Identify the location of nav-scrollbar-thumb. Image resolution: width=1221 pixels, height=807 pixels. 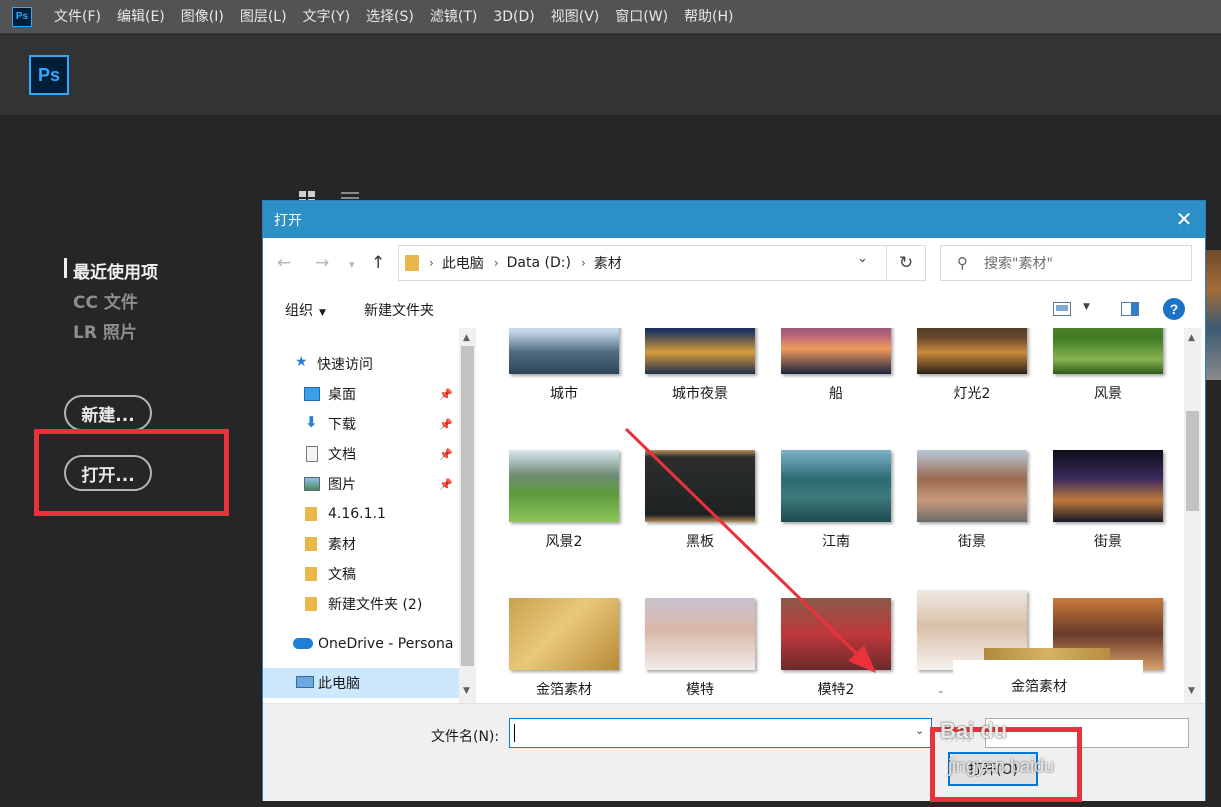
(467, 506).